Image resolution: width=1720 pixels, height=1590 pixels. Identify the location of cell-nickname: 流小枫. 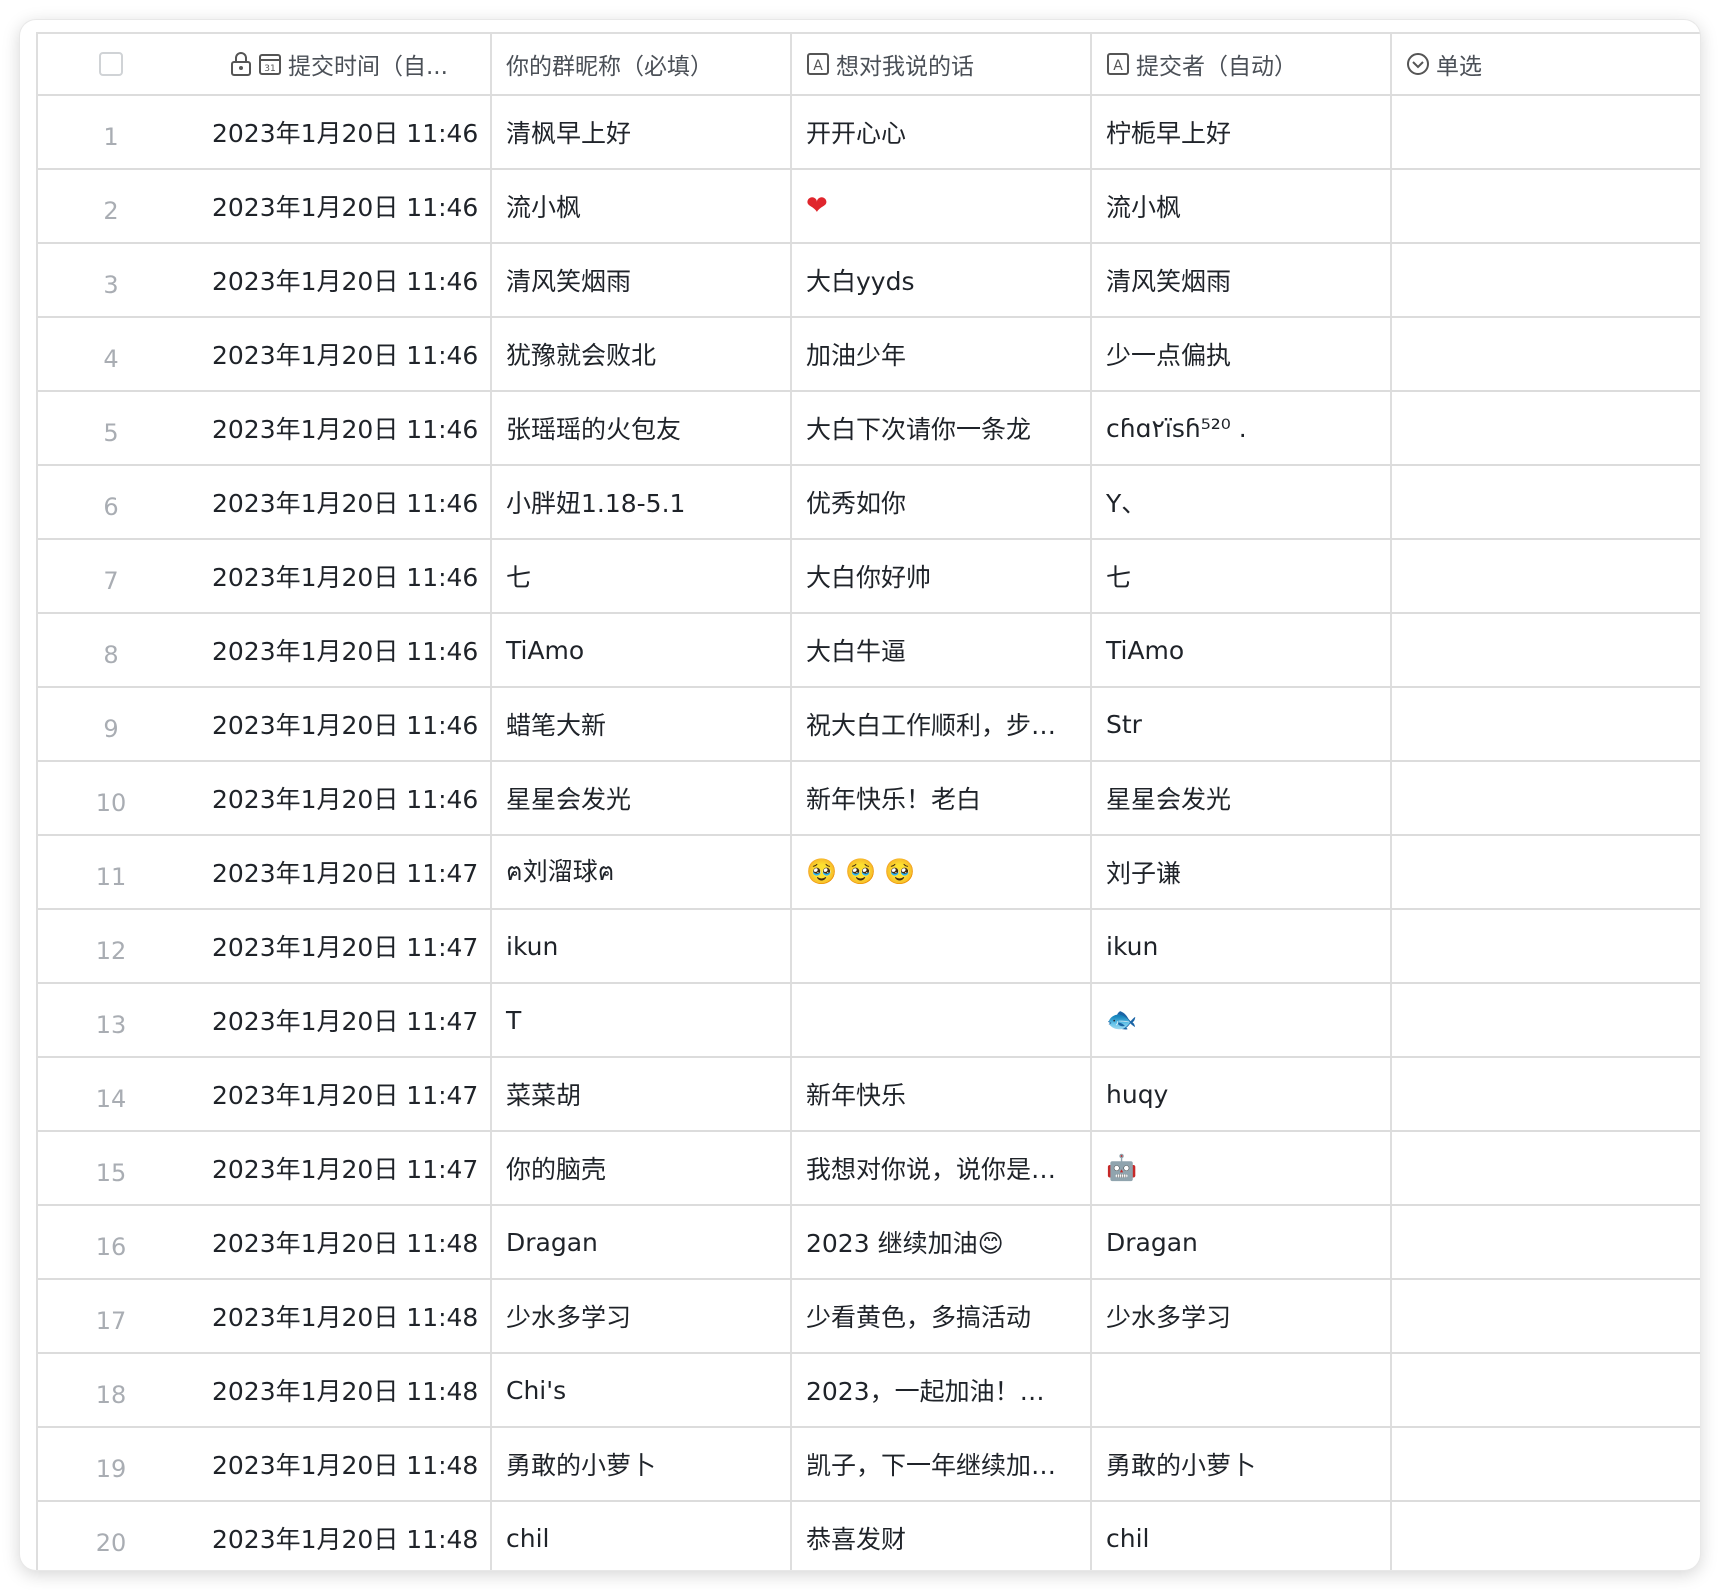
(642, 206).